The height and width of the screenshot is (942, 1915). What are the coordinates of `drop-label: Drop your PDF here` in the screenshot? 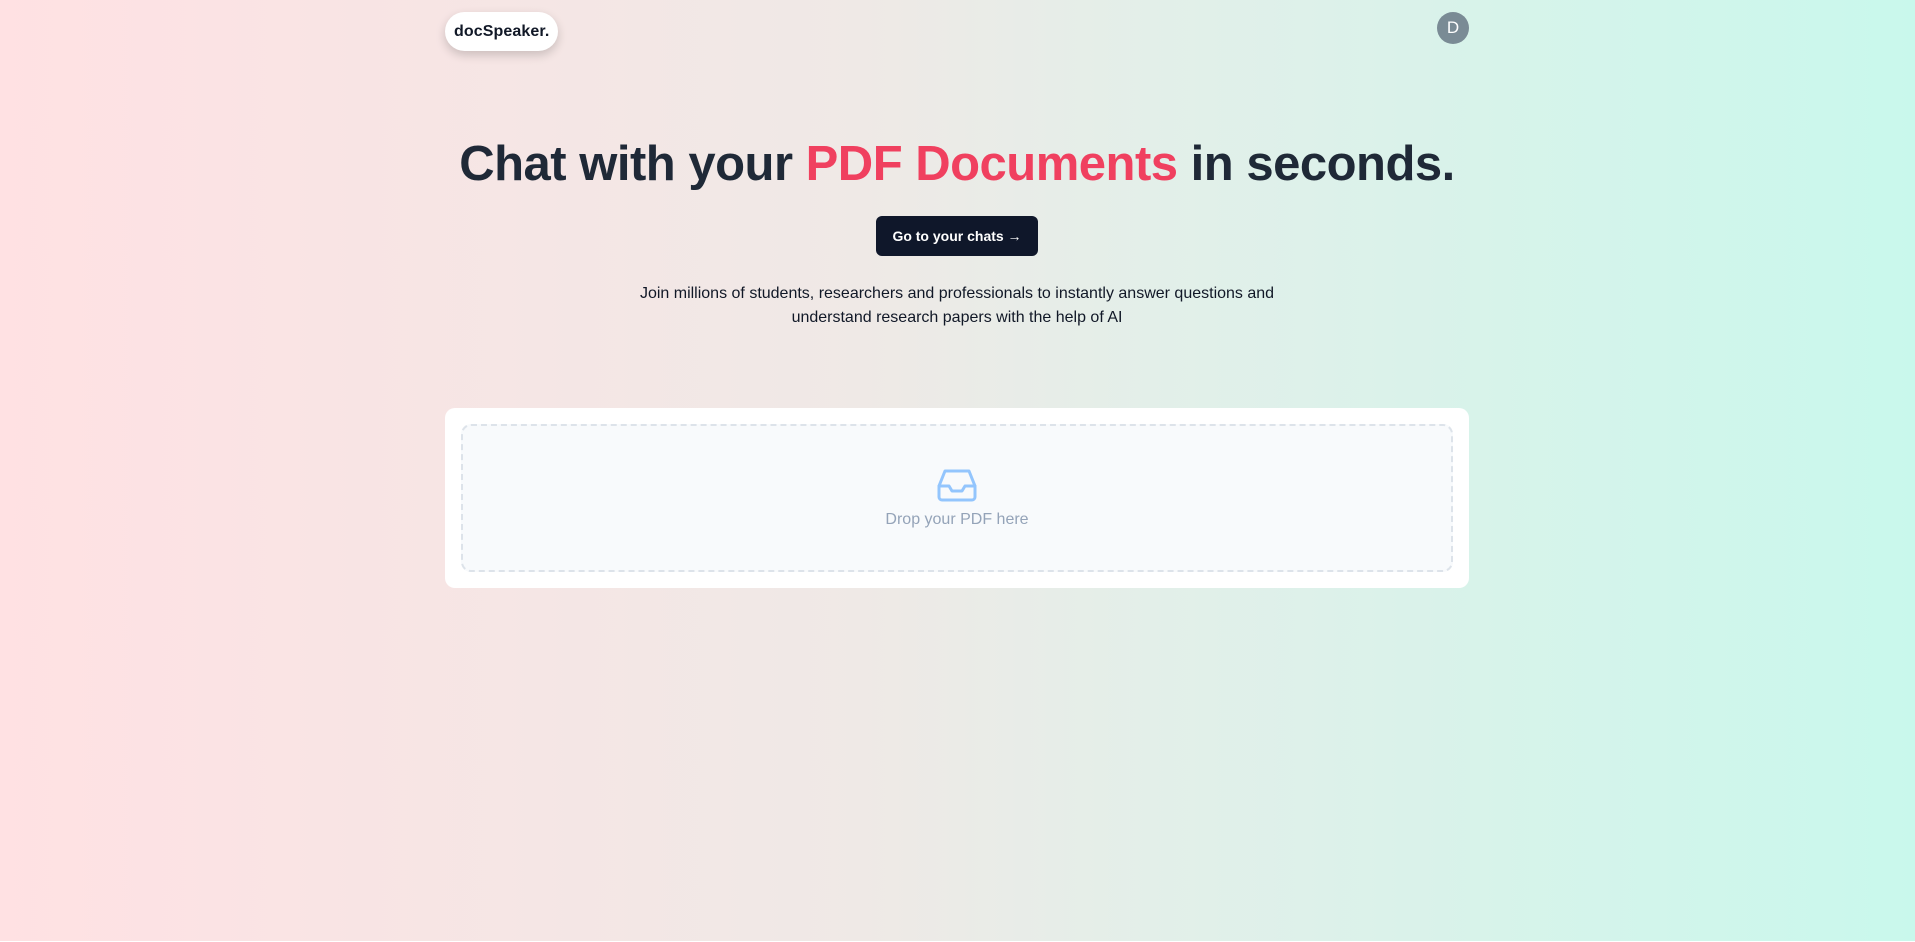 It's located at (957, 519).